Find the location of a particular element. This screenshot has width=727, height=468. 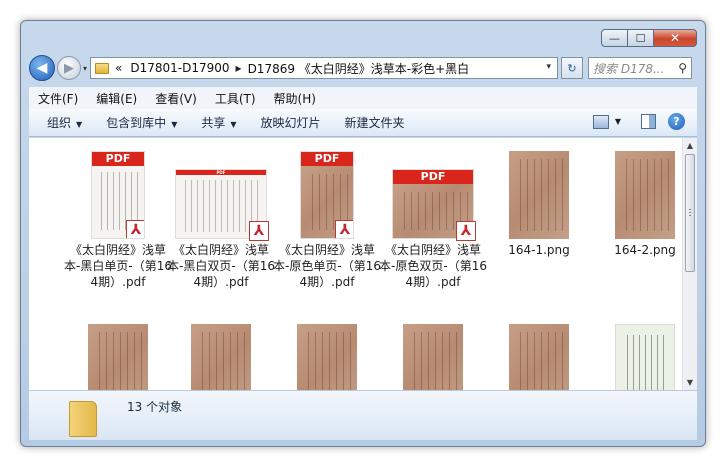

organize-button: 组织 ▼ is located at coordinates (64, 122).